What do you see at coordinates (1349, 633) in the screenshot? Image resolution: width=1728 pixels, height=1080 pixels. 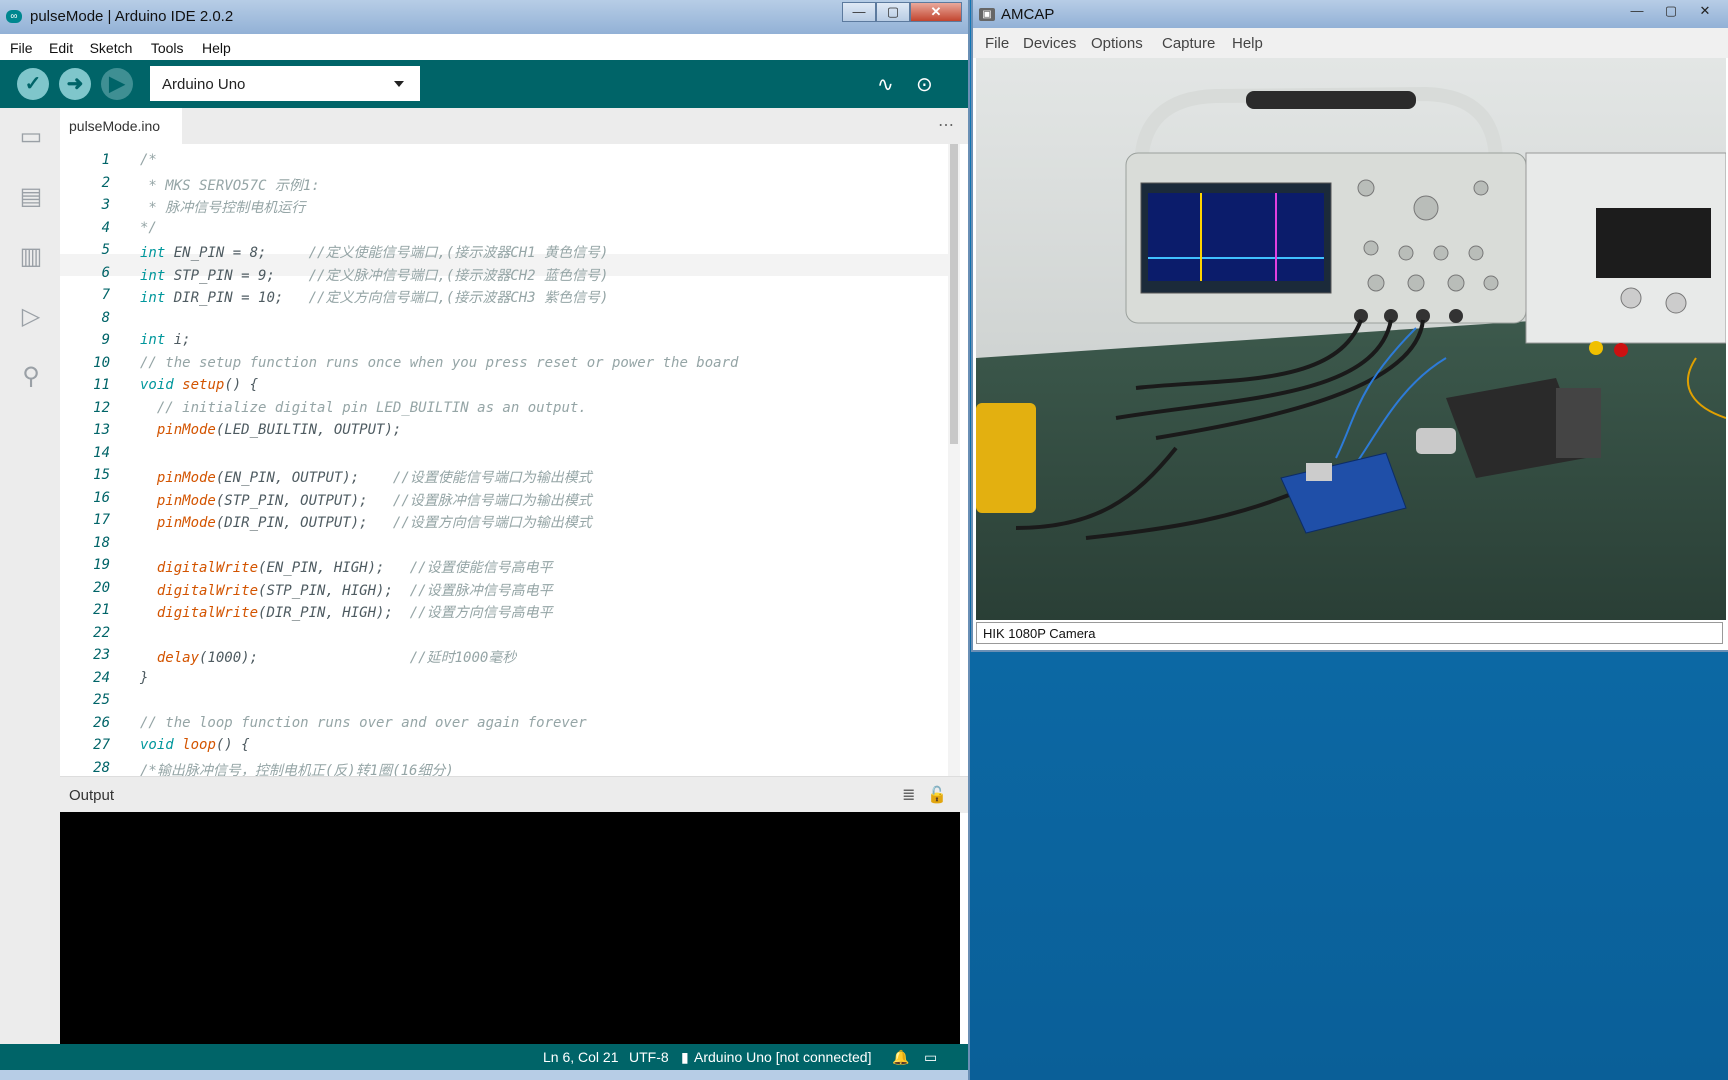 I see `amcap-status-bar: HIK 1080P Camera` at bounding box center [1349, 633].